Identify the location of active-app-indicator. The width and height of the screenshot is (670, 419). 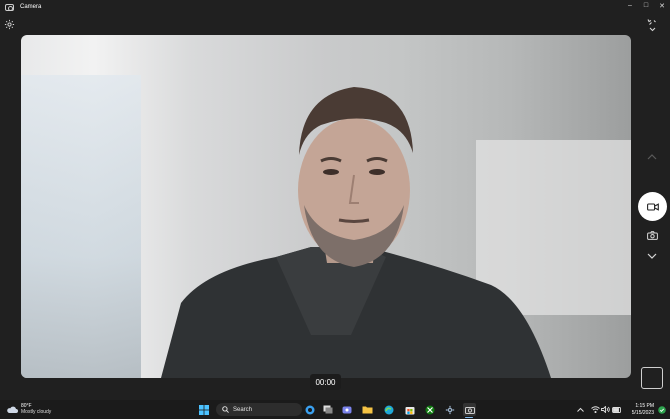
(469, 417).